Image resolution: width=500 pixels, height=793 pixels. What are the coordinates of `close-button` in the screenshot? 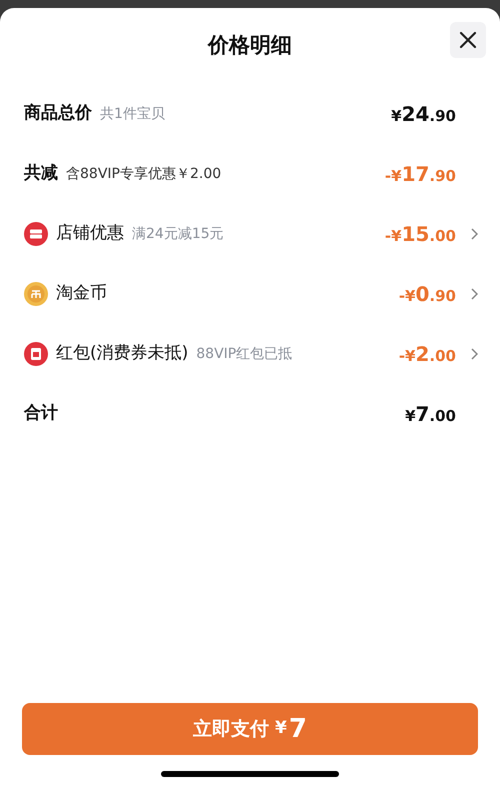 It's located at (468, 40).